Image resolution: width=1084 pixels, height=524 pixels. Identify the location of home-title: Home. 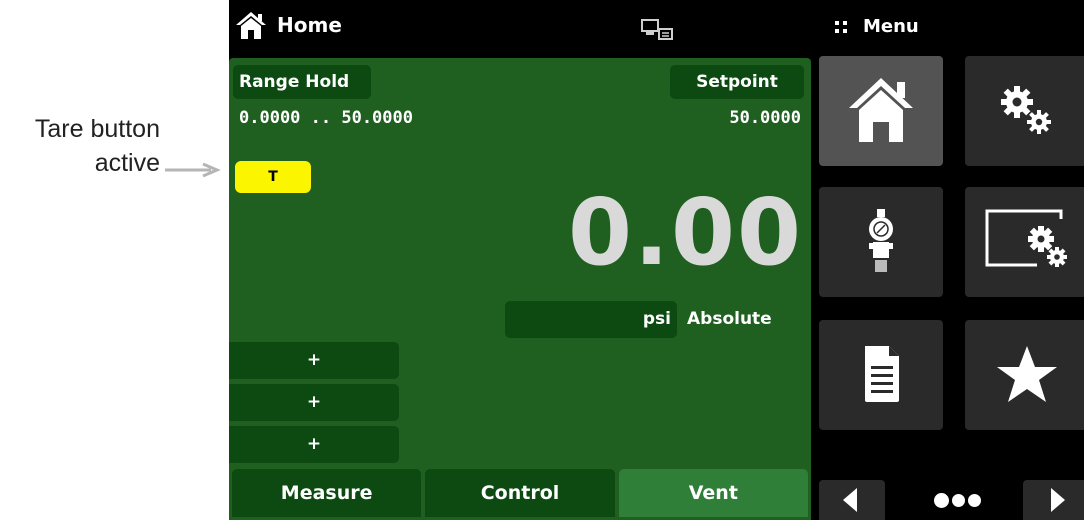
(288, 25).